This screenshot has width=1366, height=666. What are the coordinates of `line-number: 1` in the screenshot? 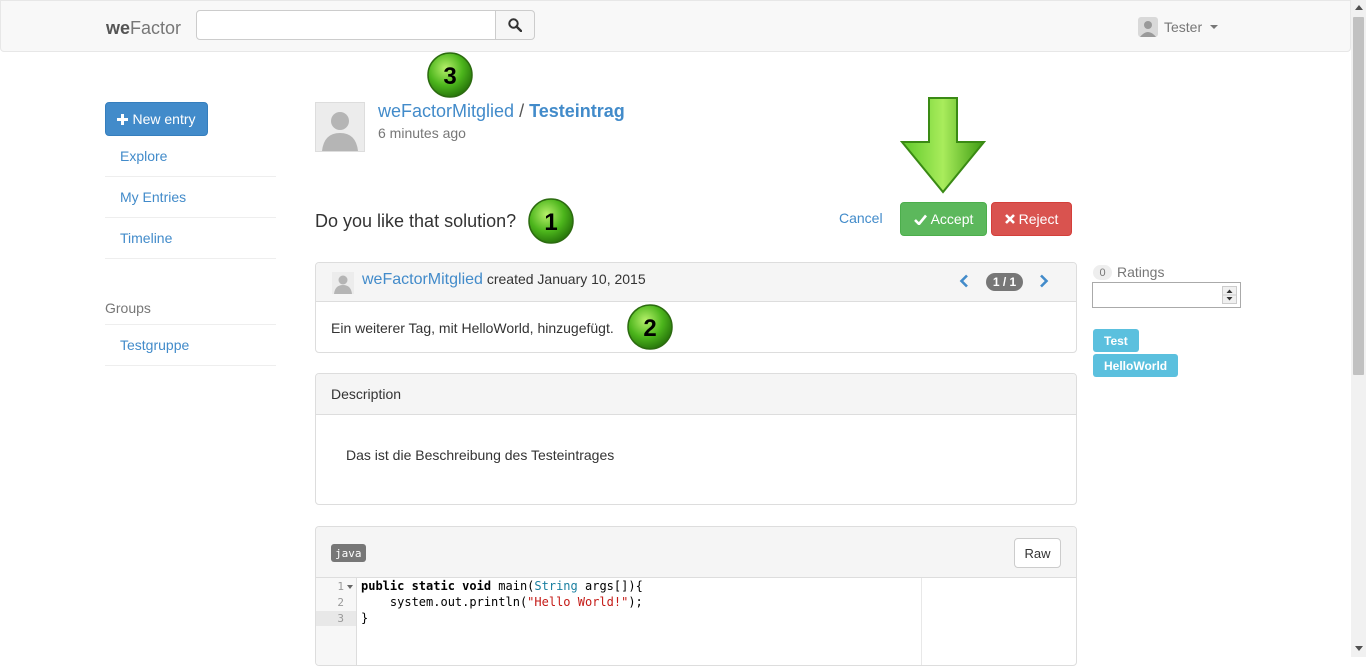 It's located at (340, 586).